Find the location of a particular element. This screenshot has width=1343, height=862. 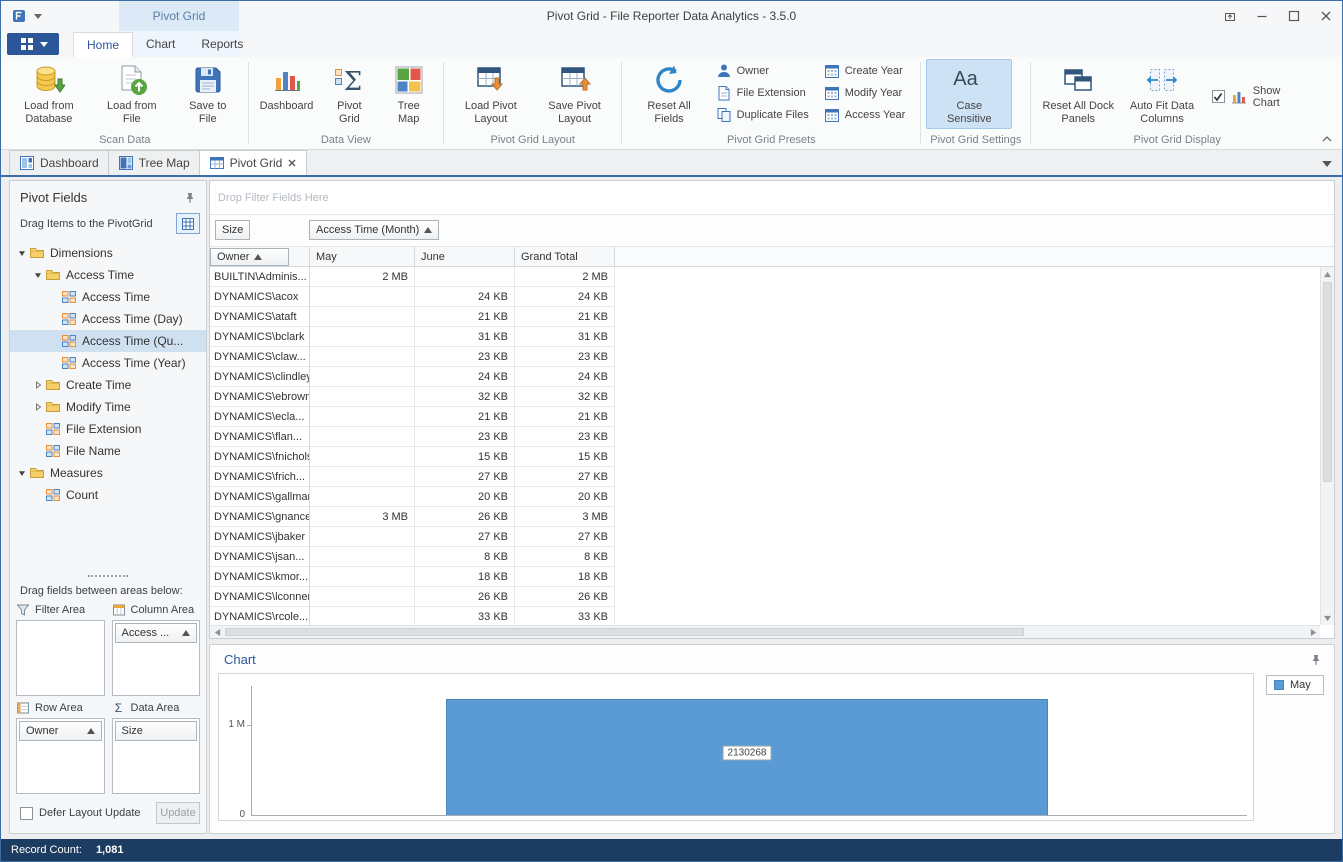

dashboard-button: Dashboard is located at coordinates (287, 87).